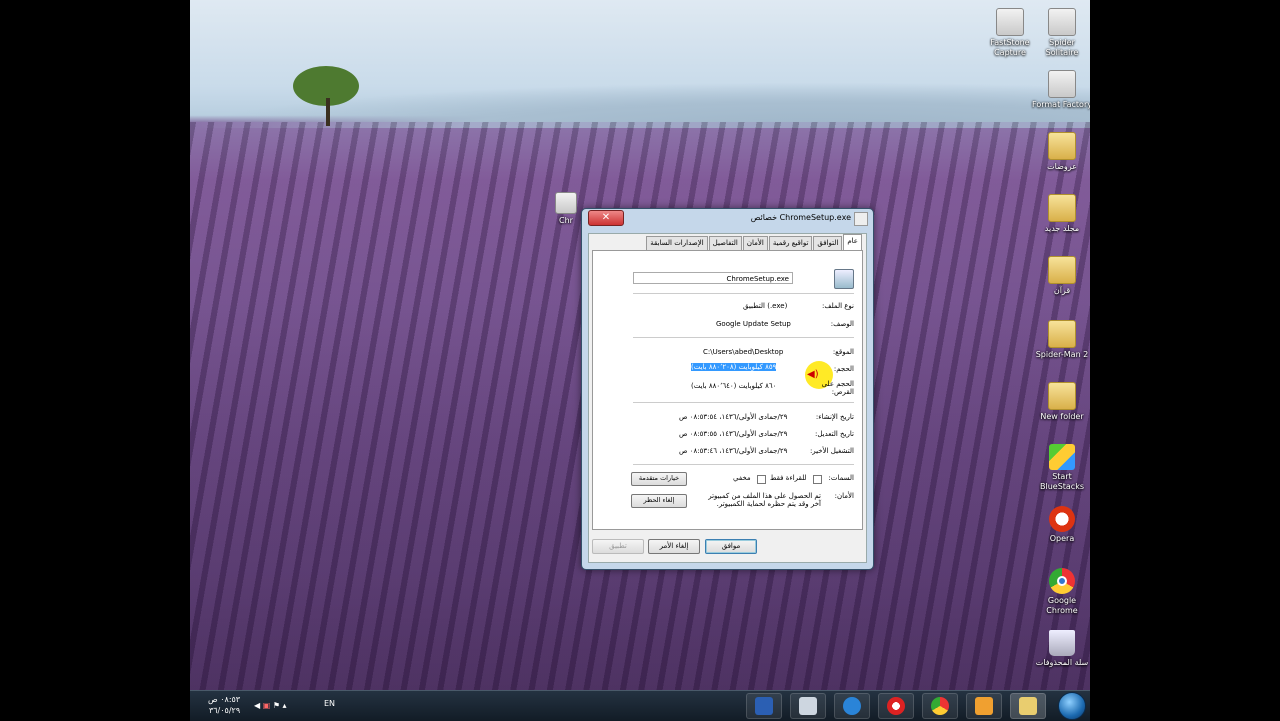 This screenshot has width=1280, height=721. I want to click on desktop-icon-format-factory: Format Factory, so click(1061, 90).